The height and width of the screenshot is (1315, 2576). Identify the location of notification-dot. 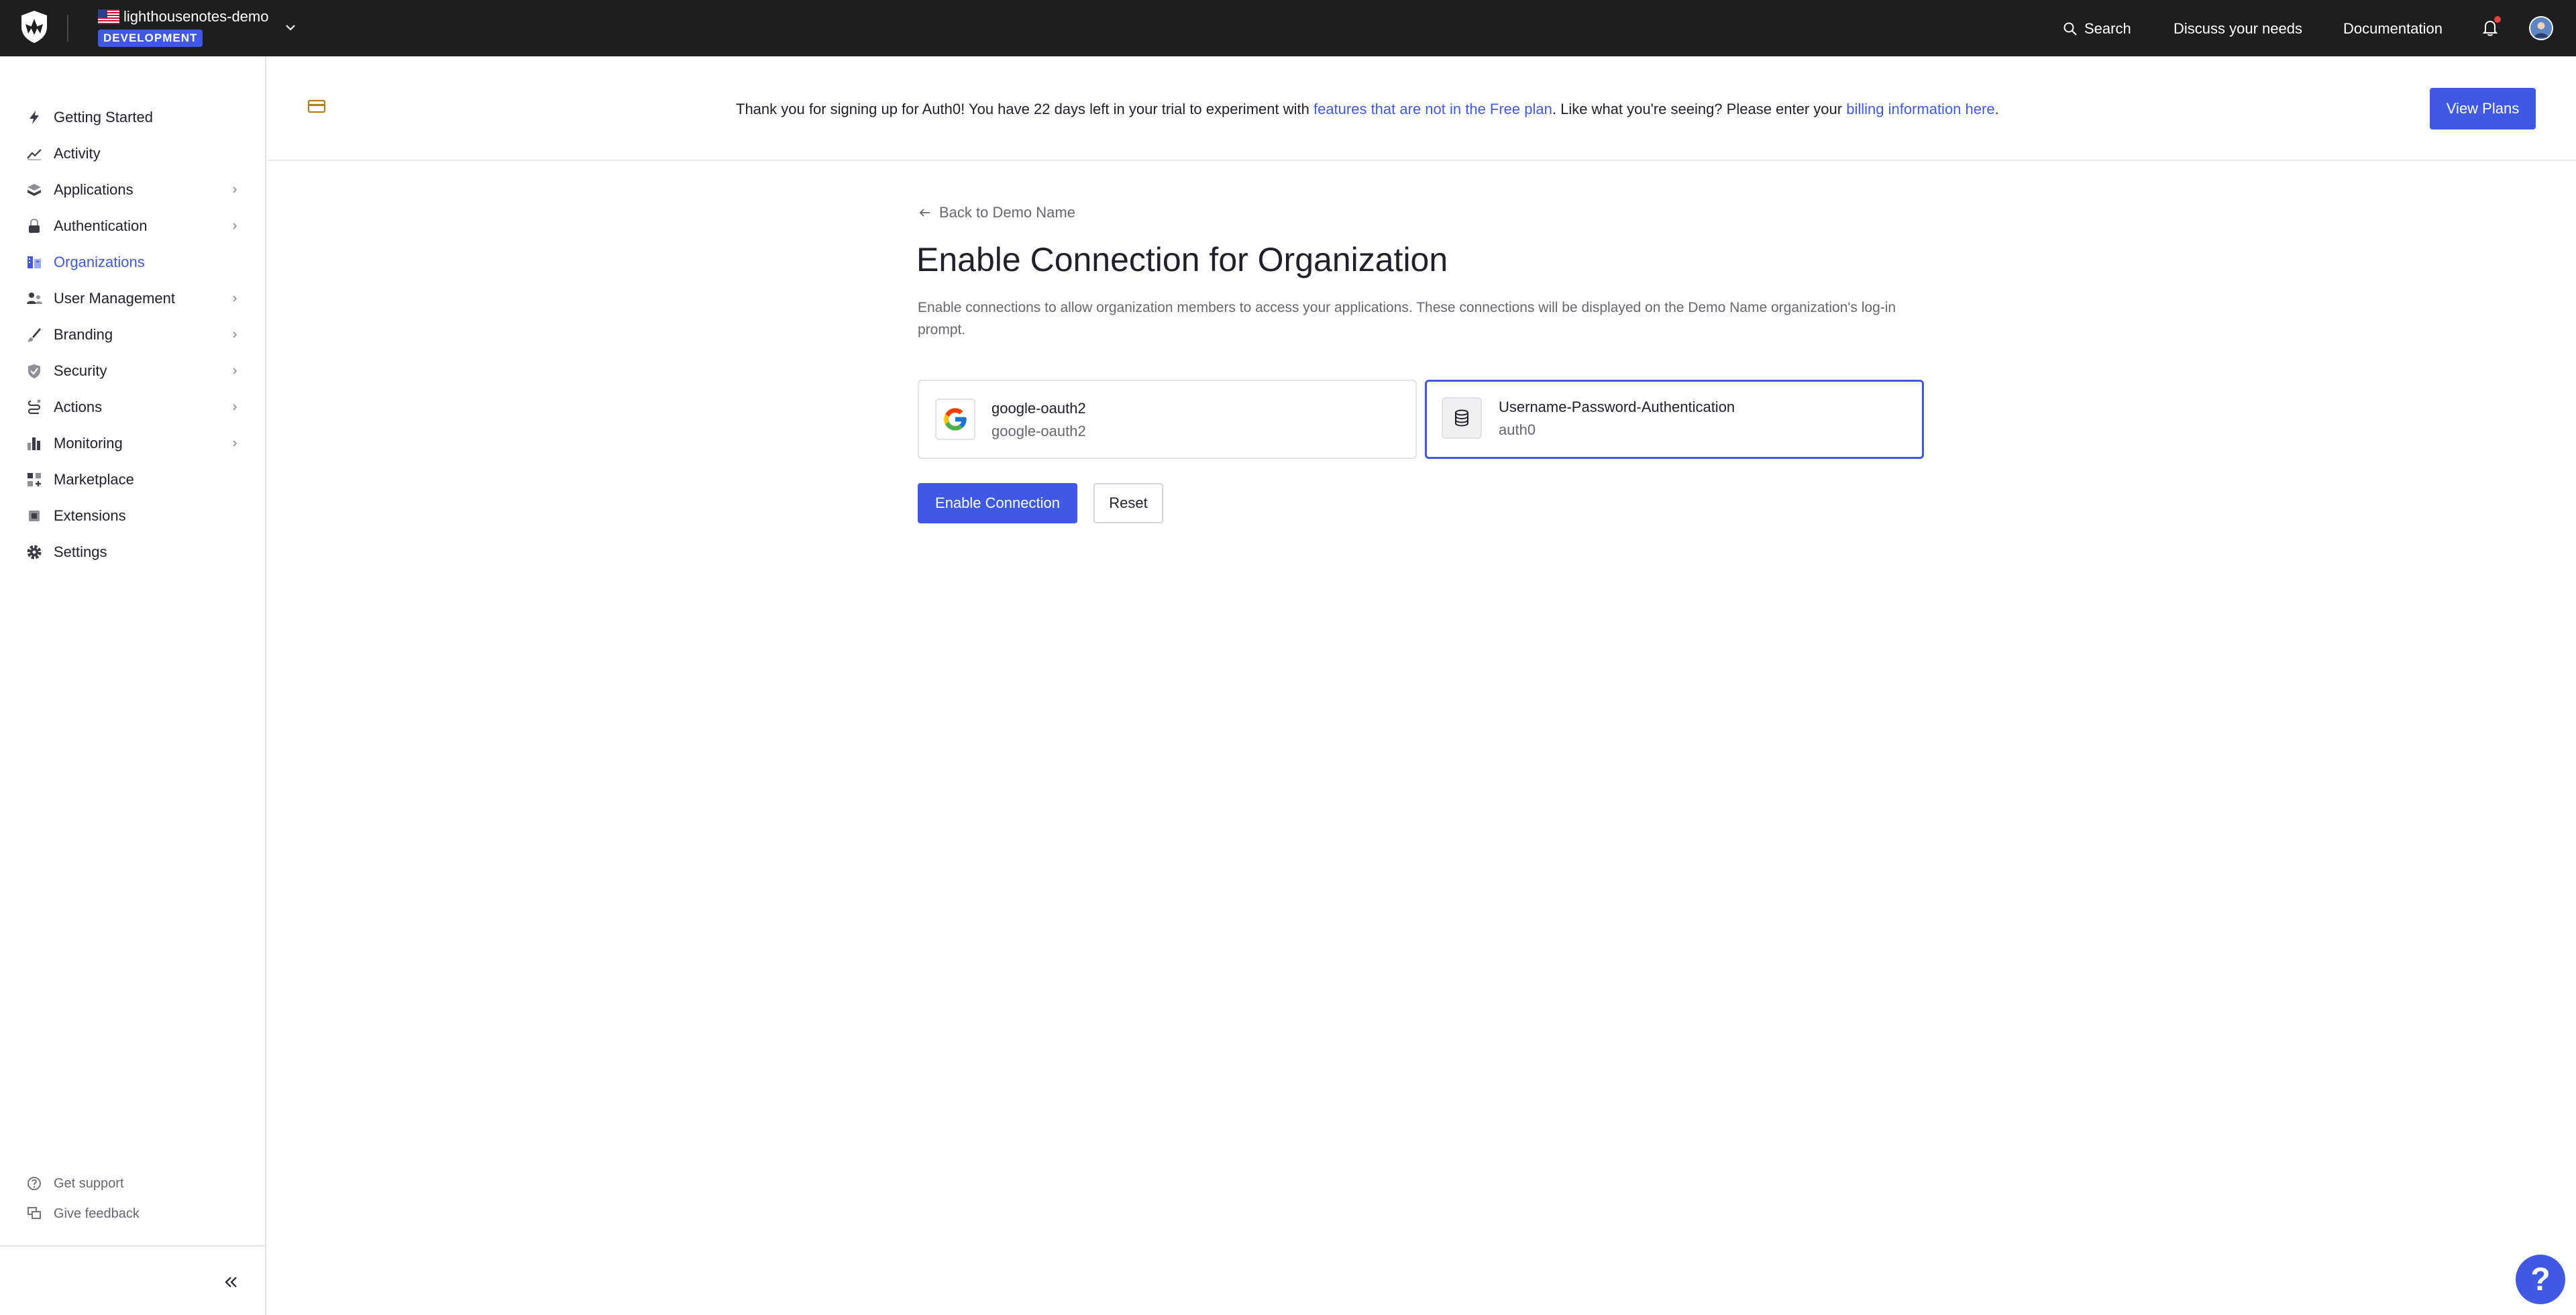
(2497, 19).